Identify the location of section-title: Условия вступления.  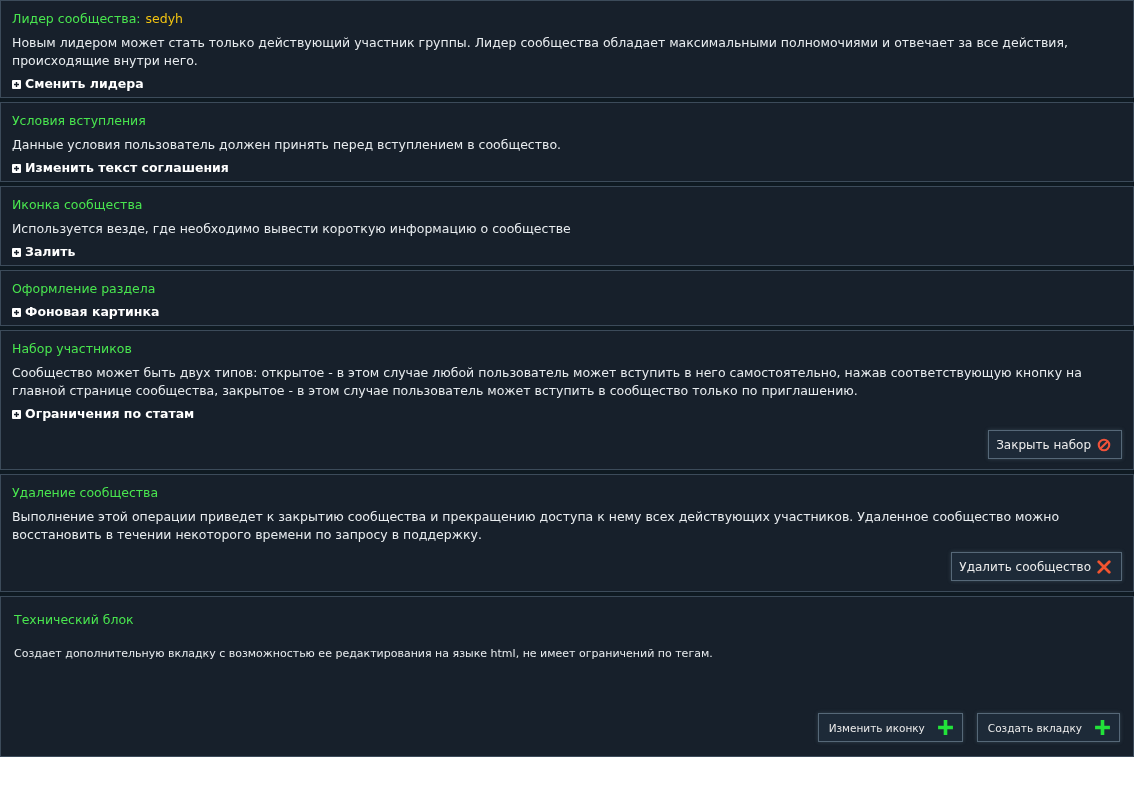
(79, 120).